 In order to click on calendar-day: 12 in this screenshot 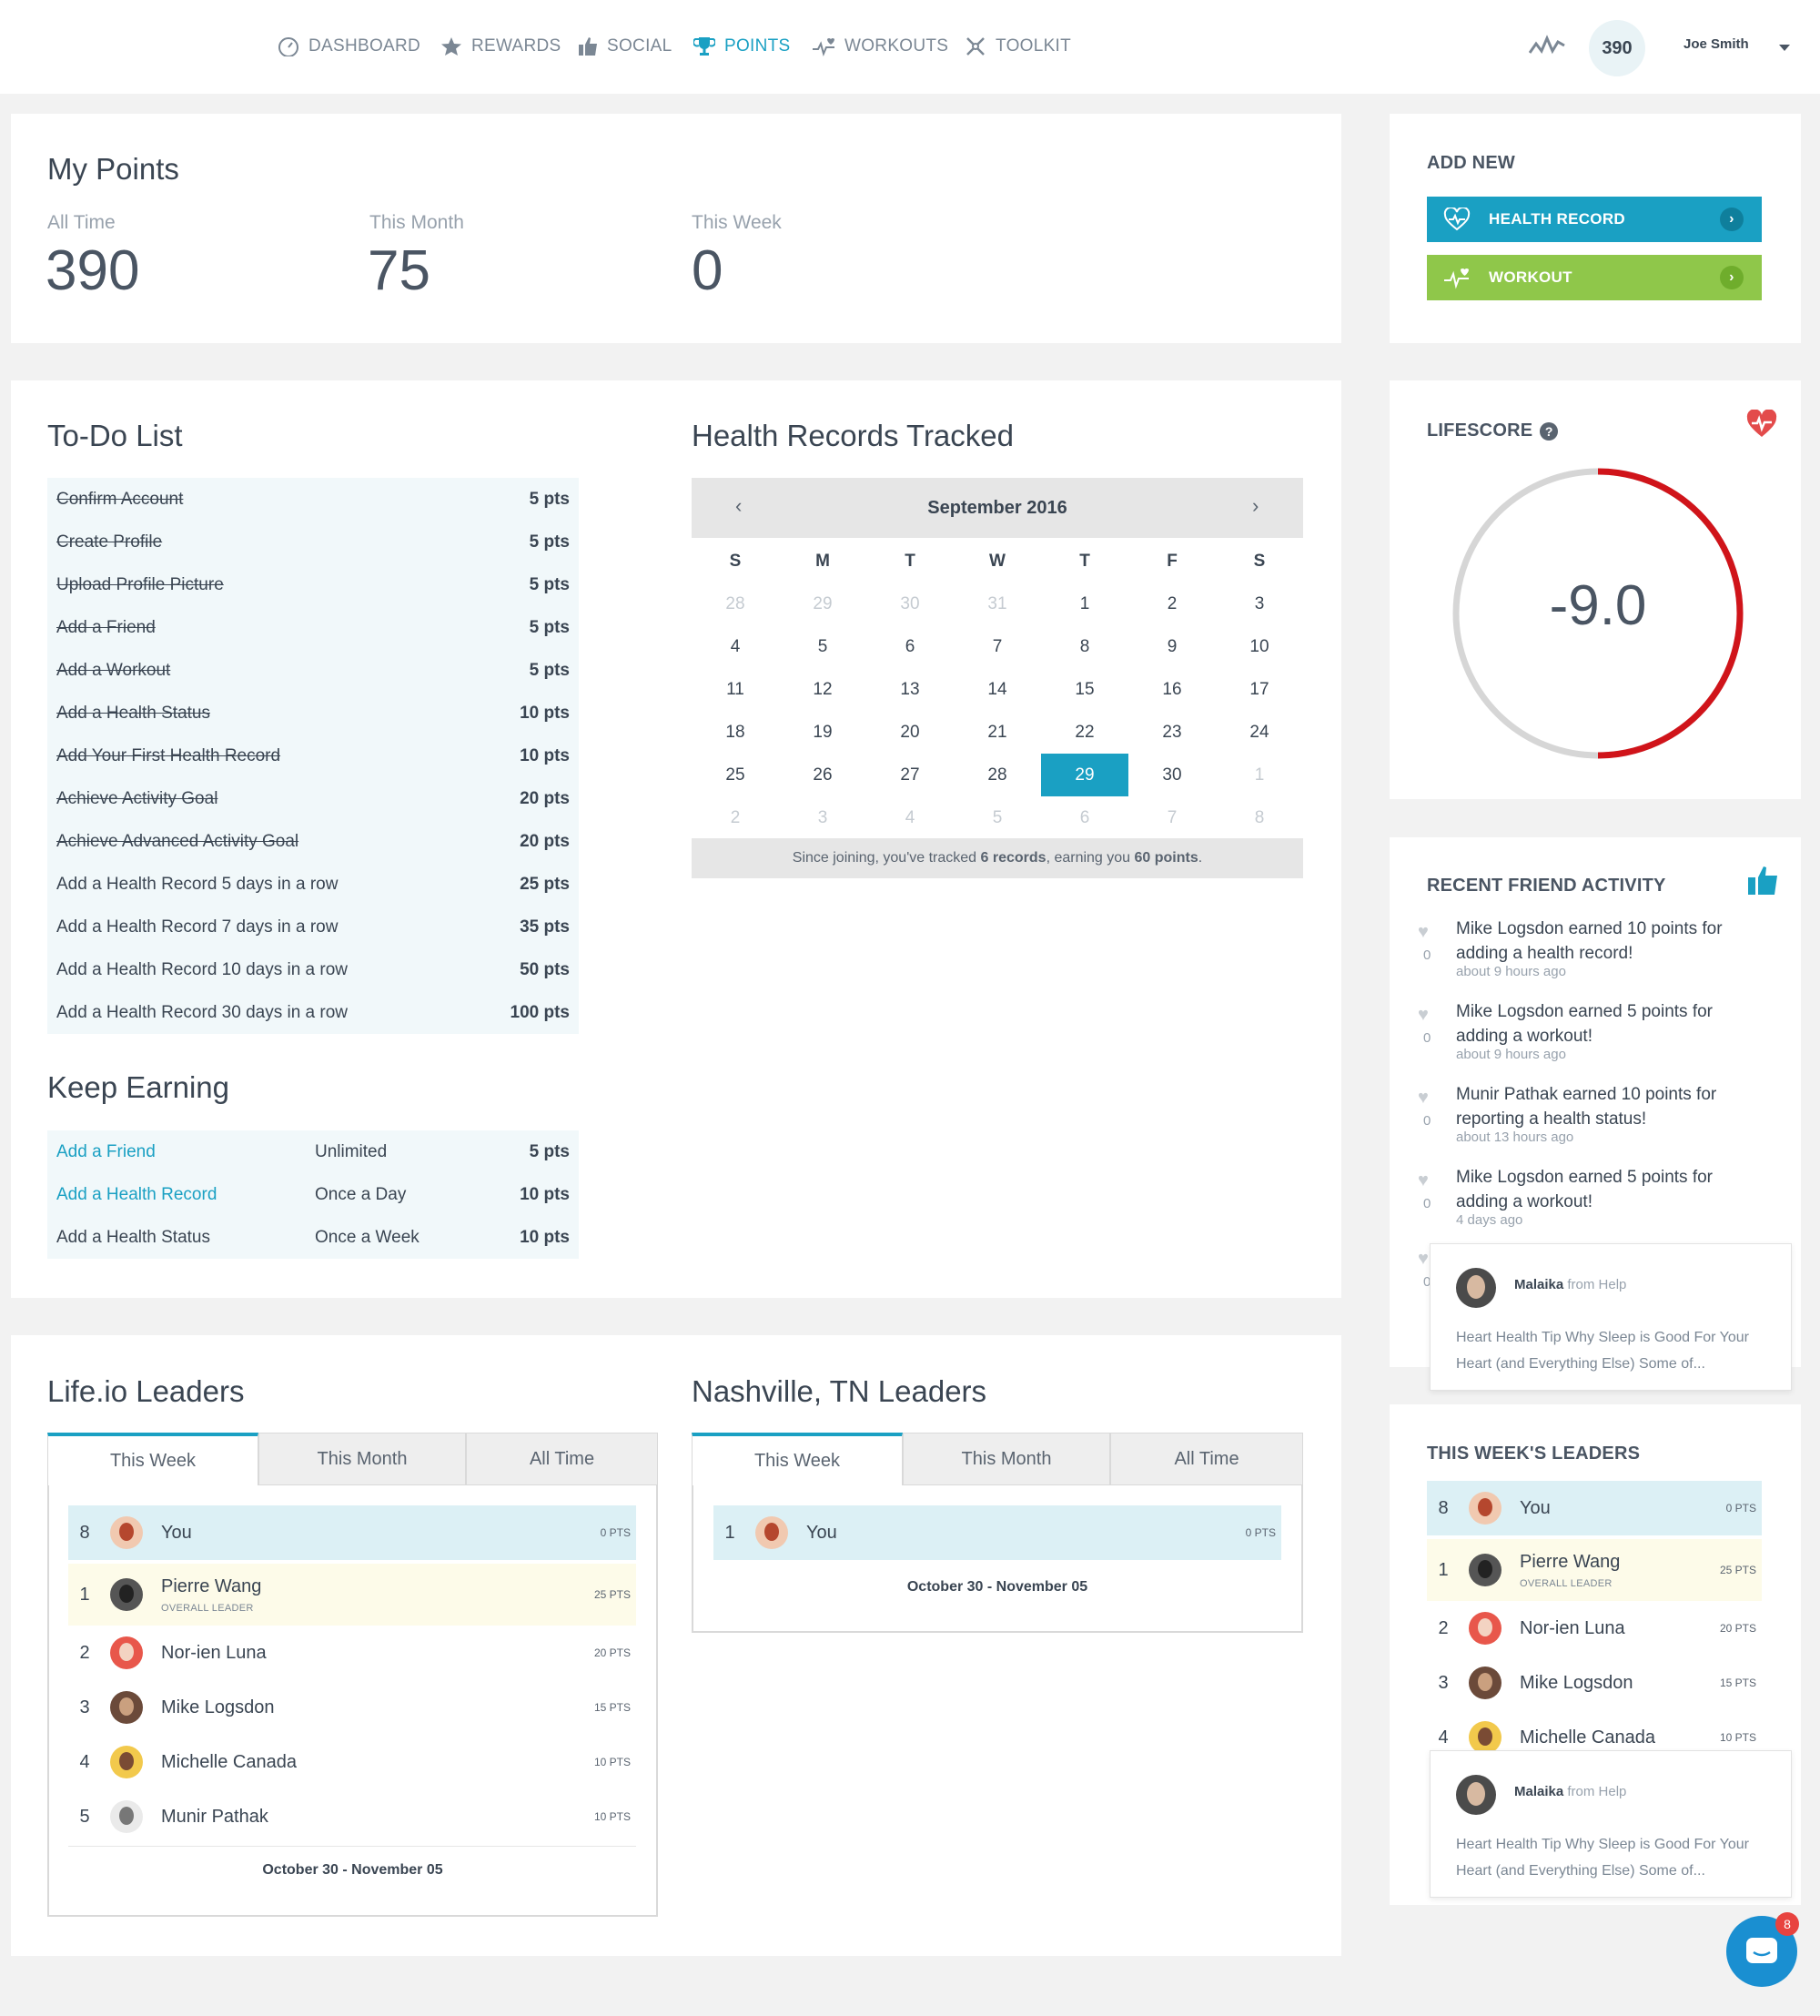, I will do `click(823, 689)`.